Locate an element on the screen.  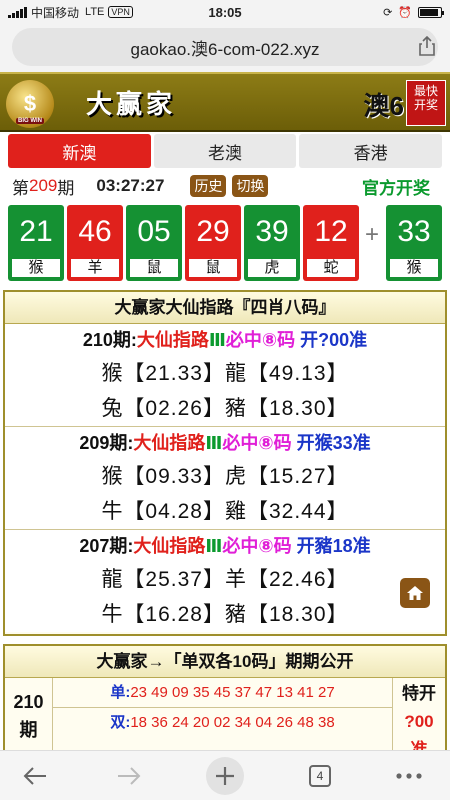
url-field: gaokao.澳6-com-022.xyz is located at coordinates (225, 47).